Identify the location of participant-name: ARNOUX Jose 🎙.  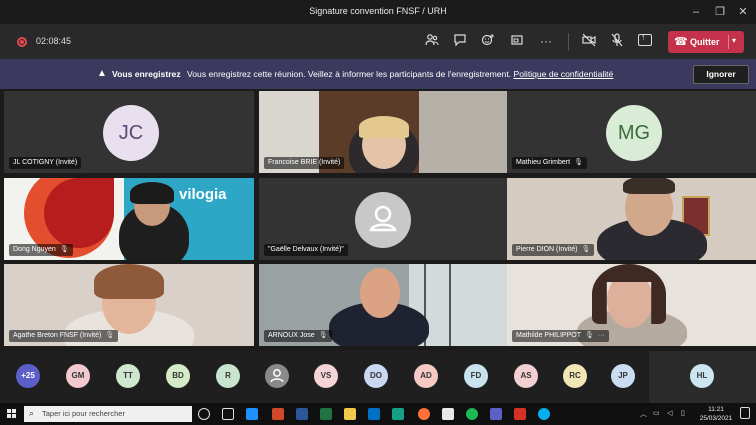
(298, 336).